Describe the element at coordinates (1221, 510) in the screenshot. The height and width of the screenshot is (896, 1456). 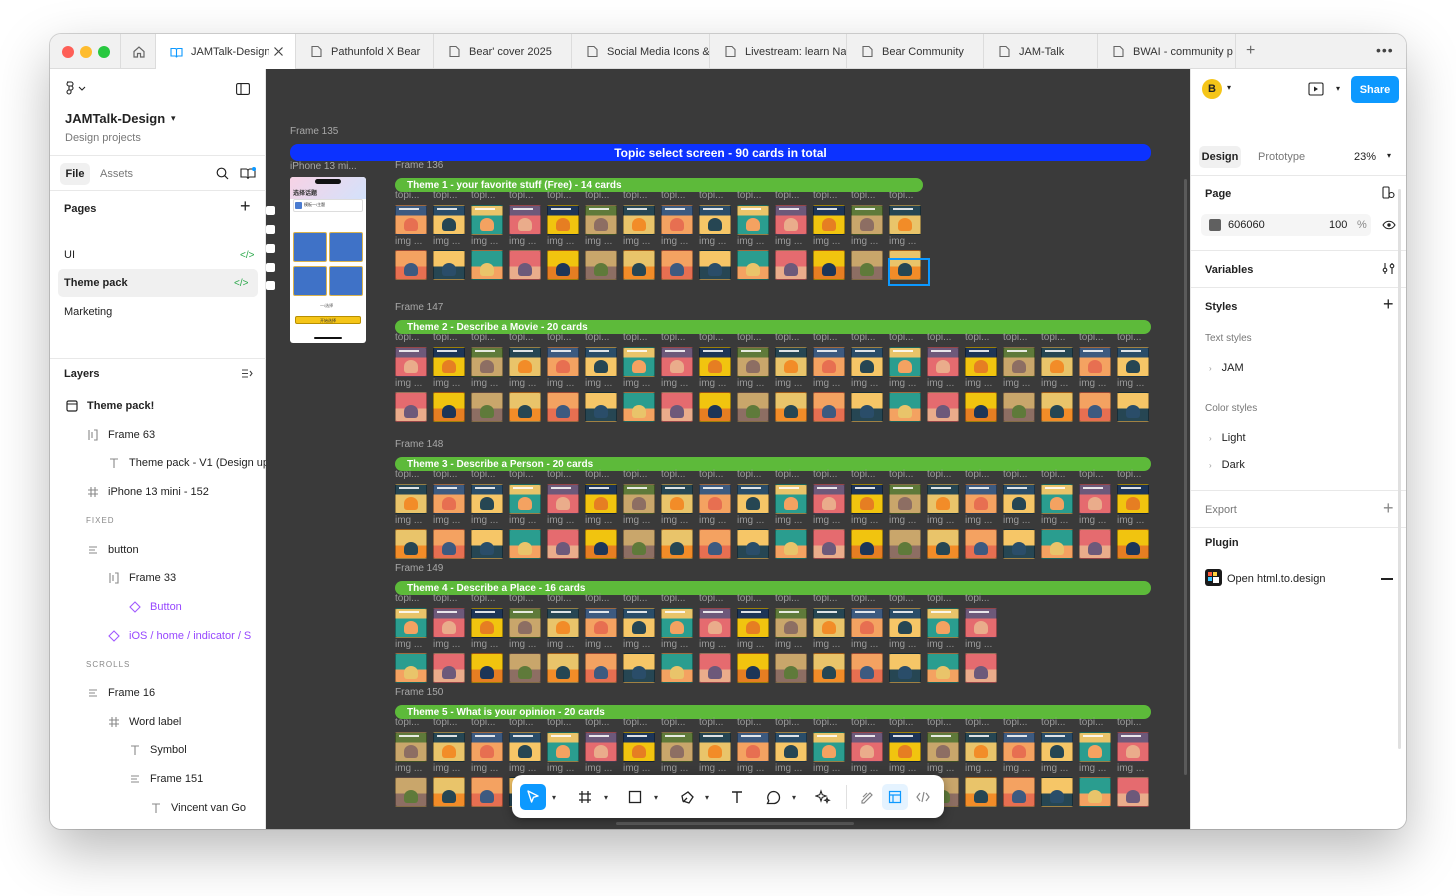
I see `export-label: Export` at that location.